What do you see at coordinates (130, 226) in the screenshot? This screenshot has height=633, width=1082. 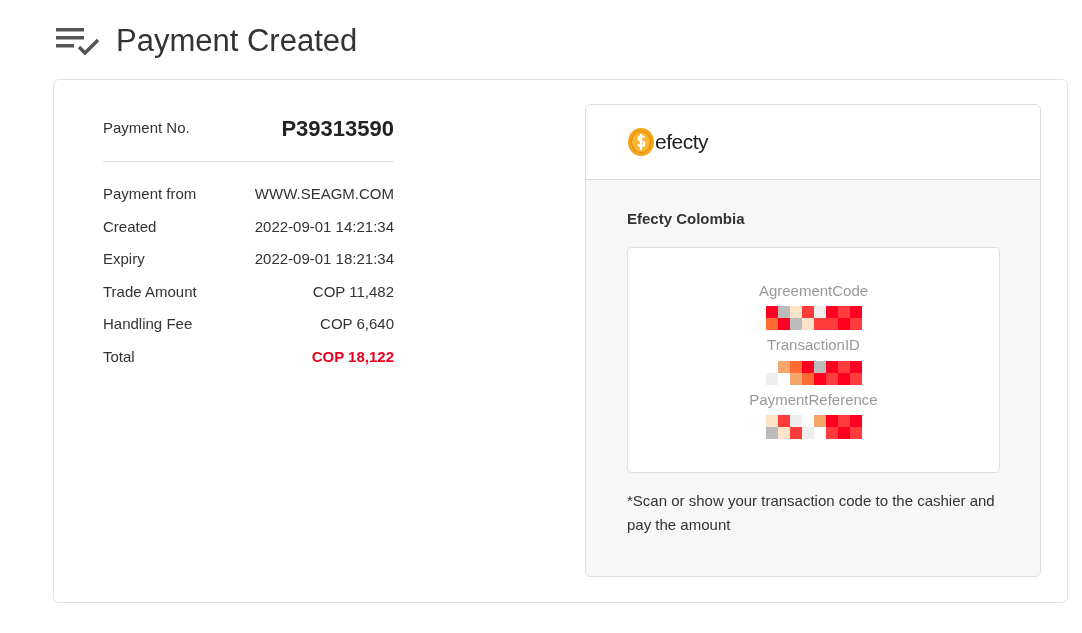 I see `detail-label: Created` at bounding box center [130, 226].